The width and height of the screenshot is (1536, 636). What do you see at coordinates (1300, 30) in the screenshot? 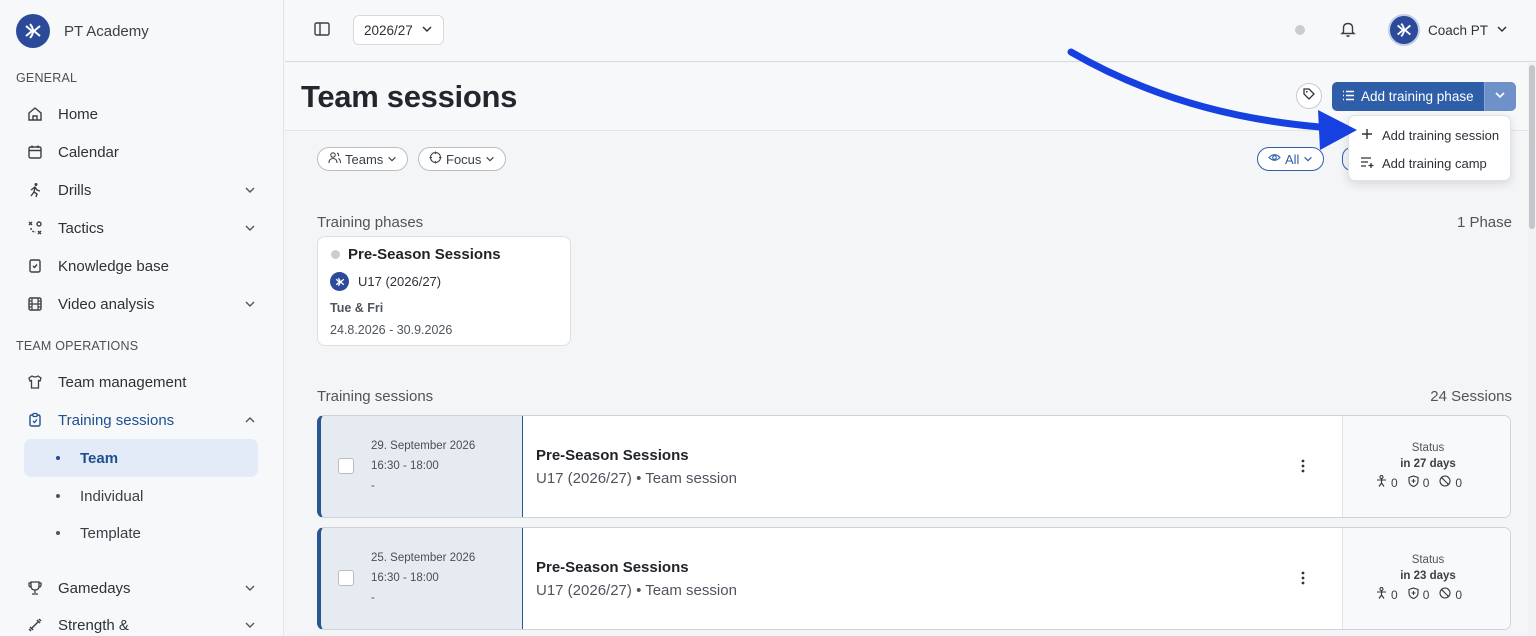
I see `connection-status-indicator` at bounding box center [1300, 30].